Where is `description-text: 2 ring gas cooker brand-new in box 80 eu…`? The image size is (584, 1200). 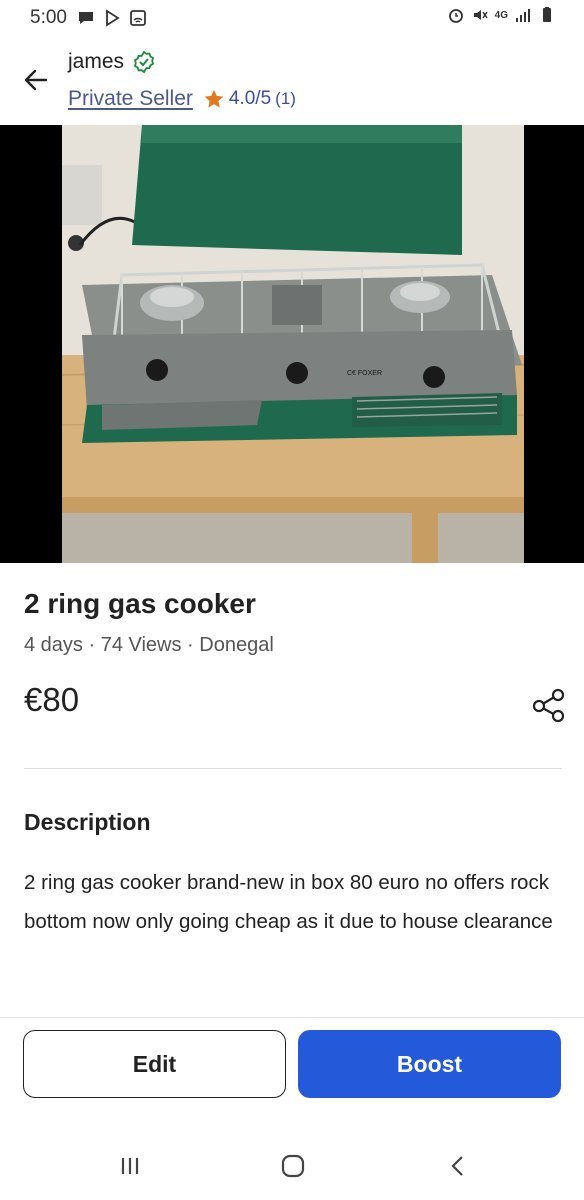
description-text: 2 ring gas cooker brand-new in box 80 eu… is located at coordinates (288, 902).